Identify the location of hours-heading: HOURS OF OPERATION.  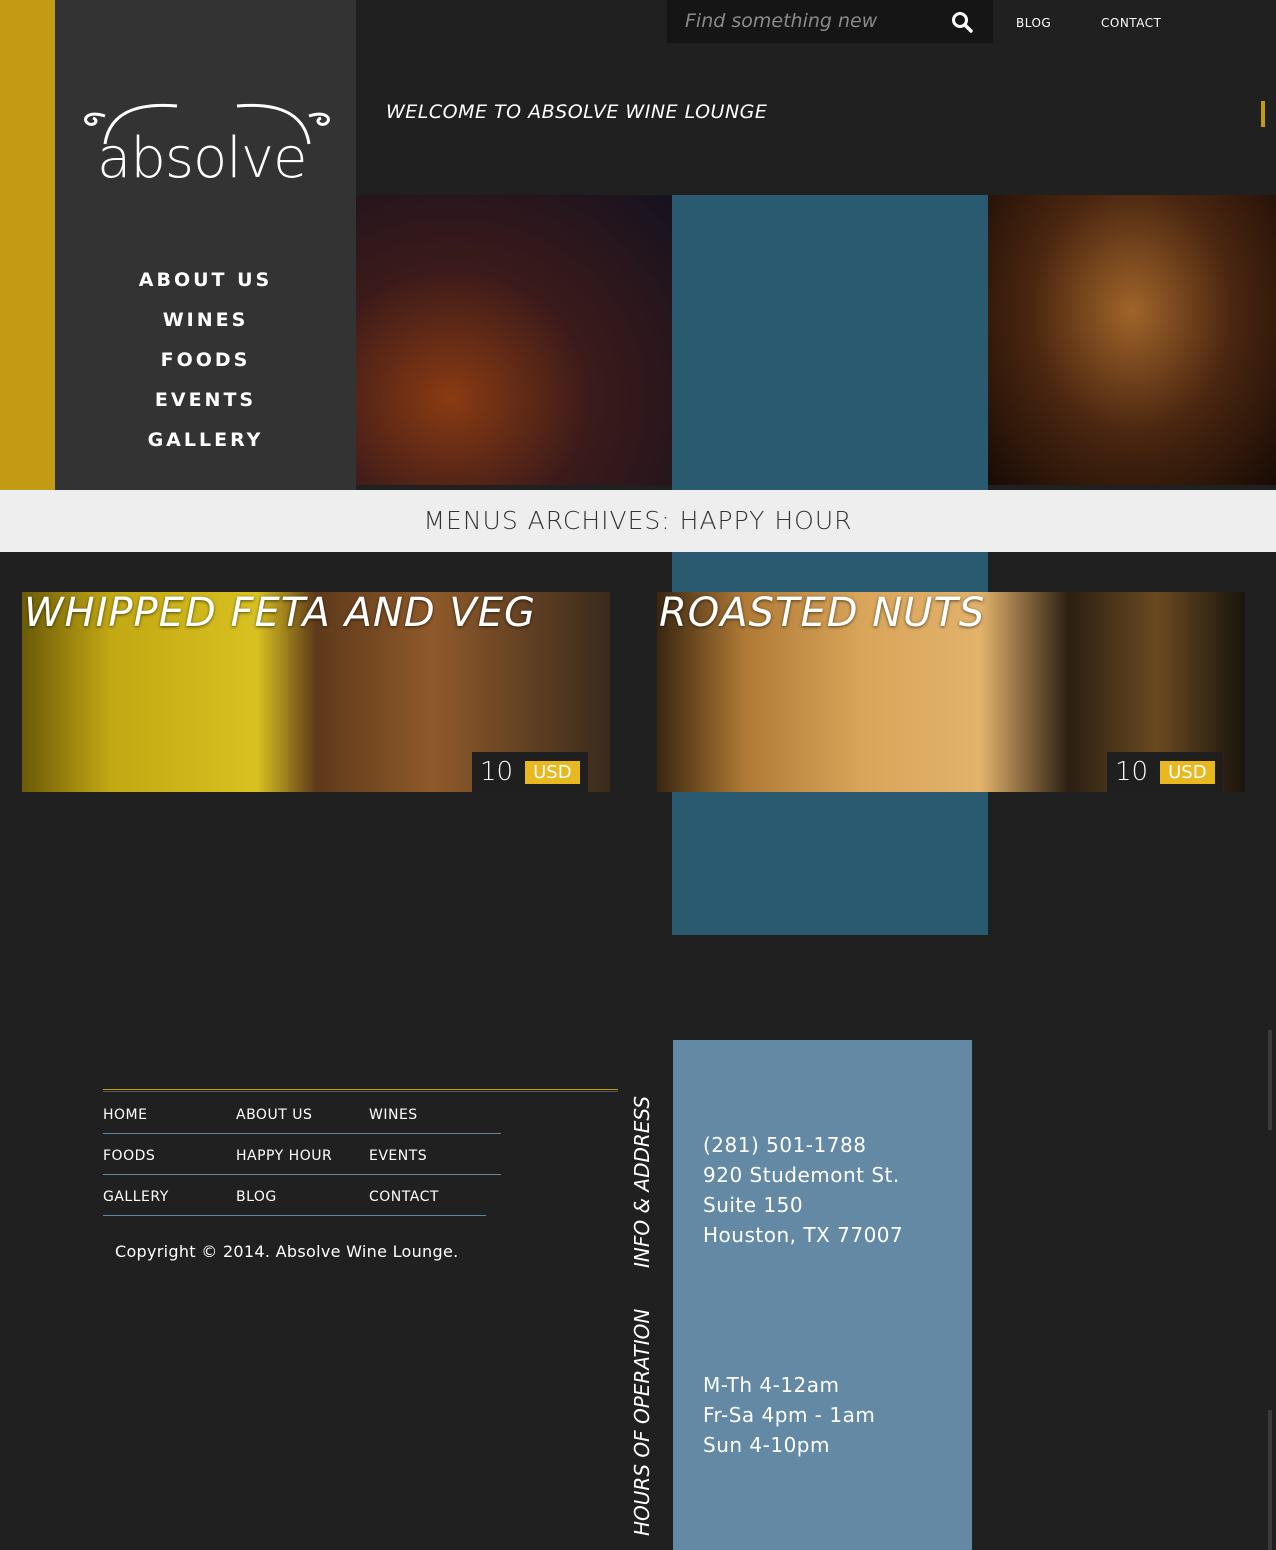
(642, 1422).